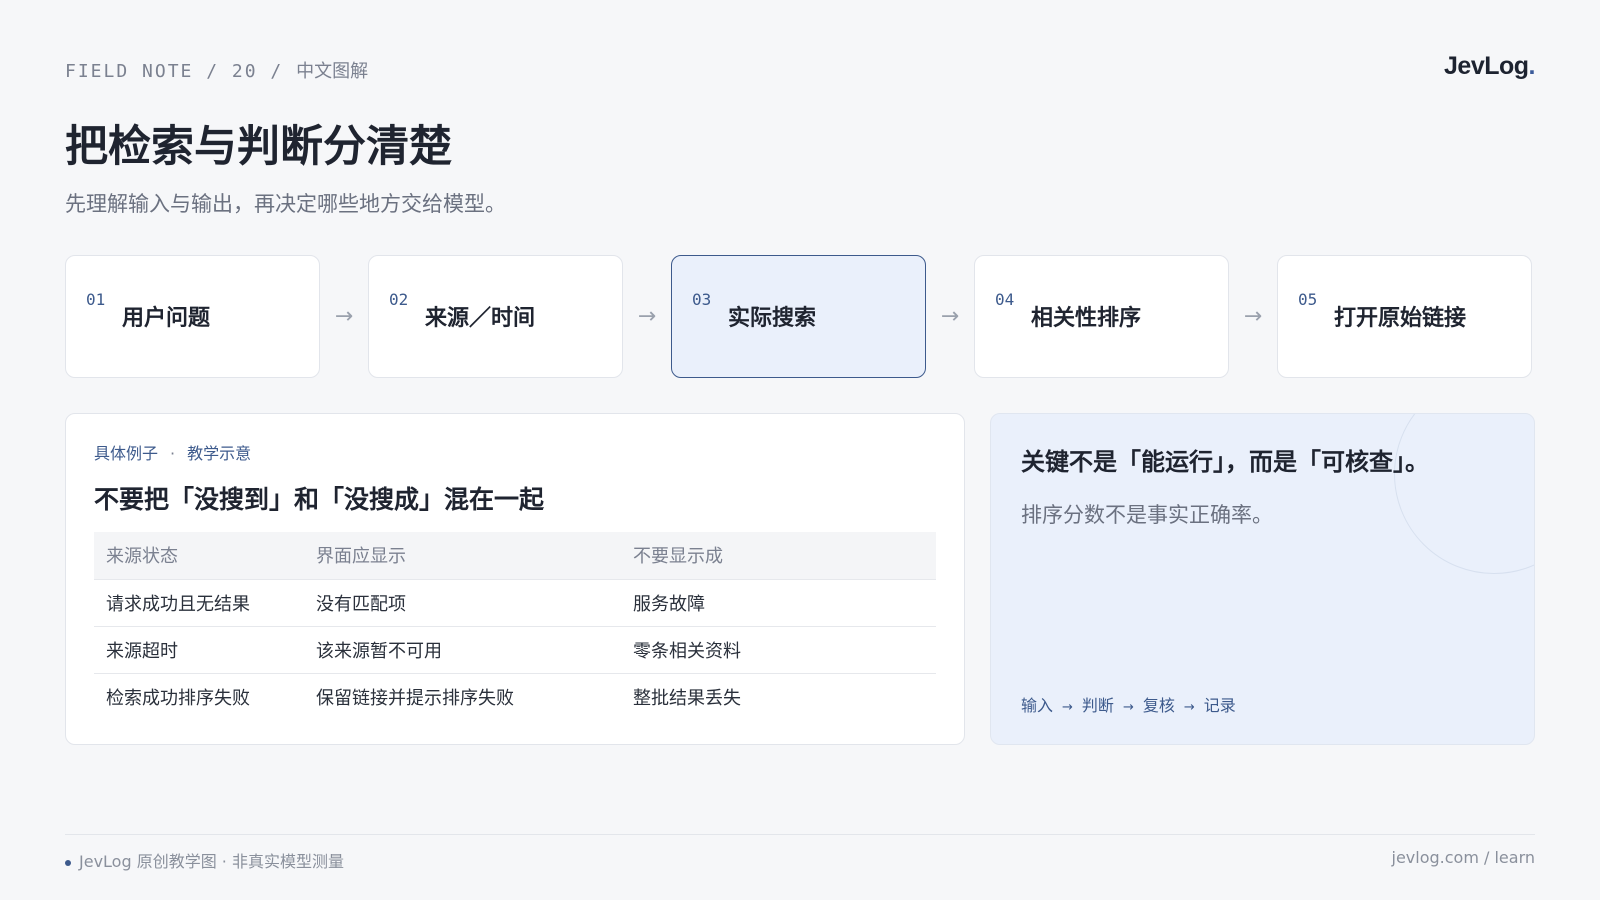 This screenshot has height=900, width=1600. I want to click on step-card-04: 04 相关性排序, so click(1101, 316).